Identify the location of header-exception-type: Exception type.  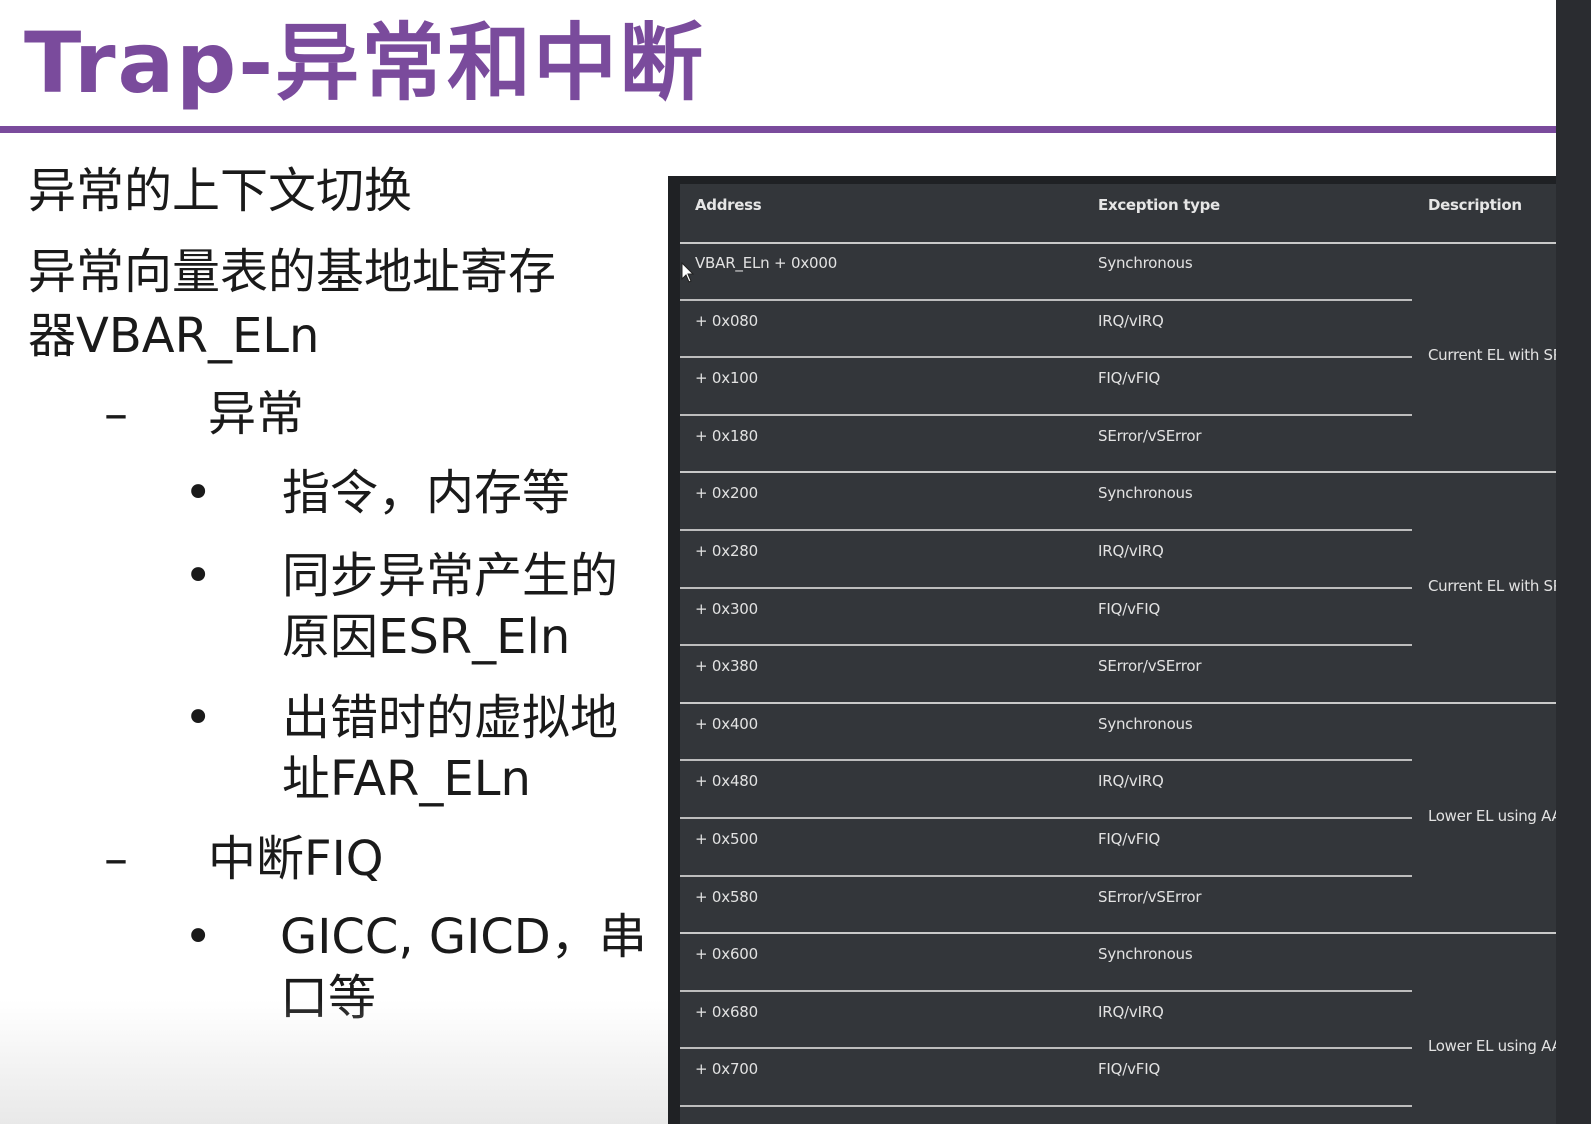
(1159, 205).